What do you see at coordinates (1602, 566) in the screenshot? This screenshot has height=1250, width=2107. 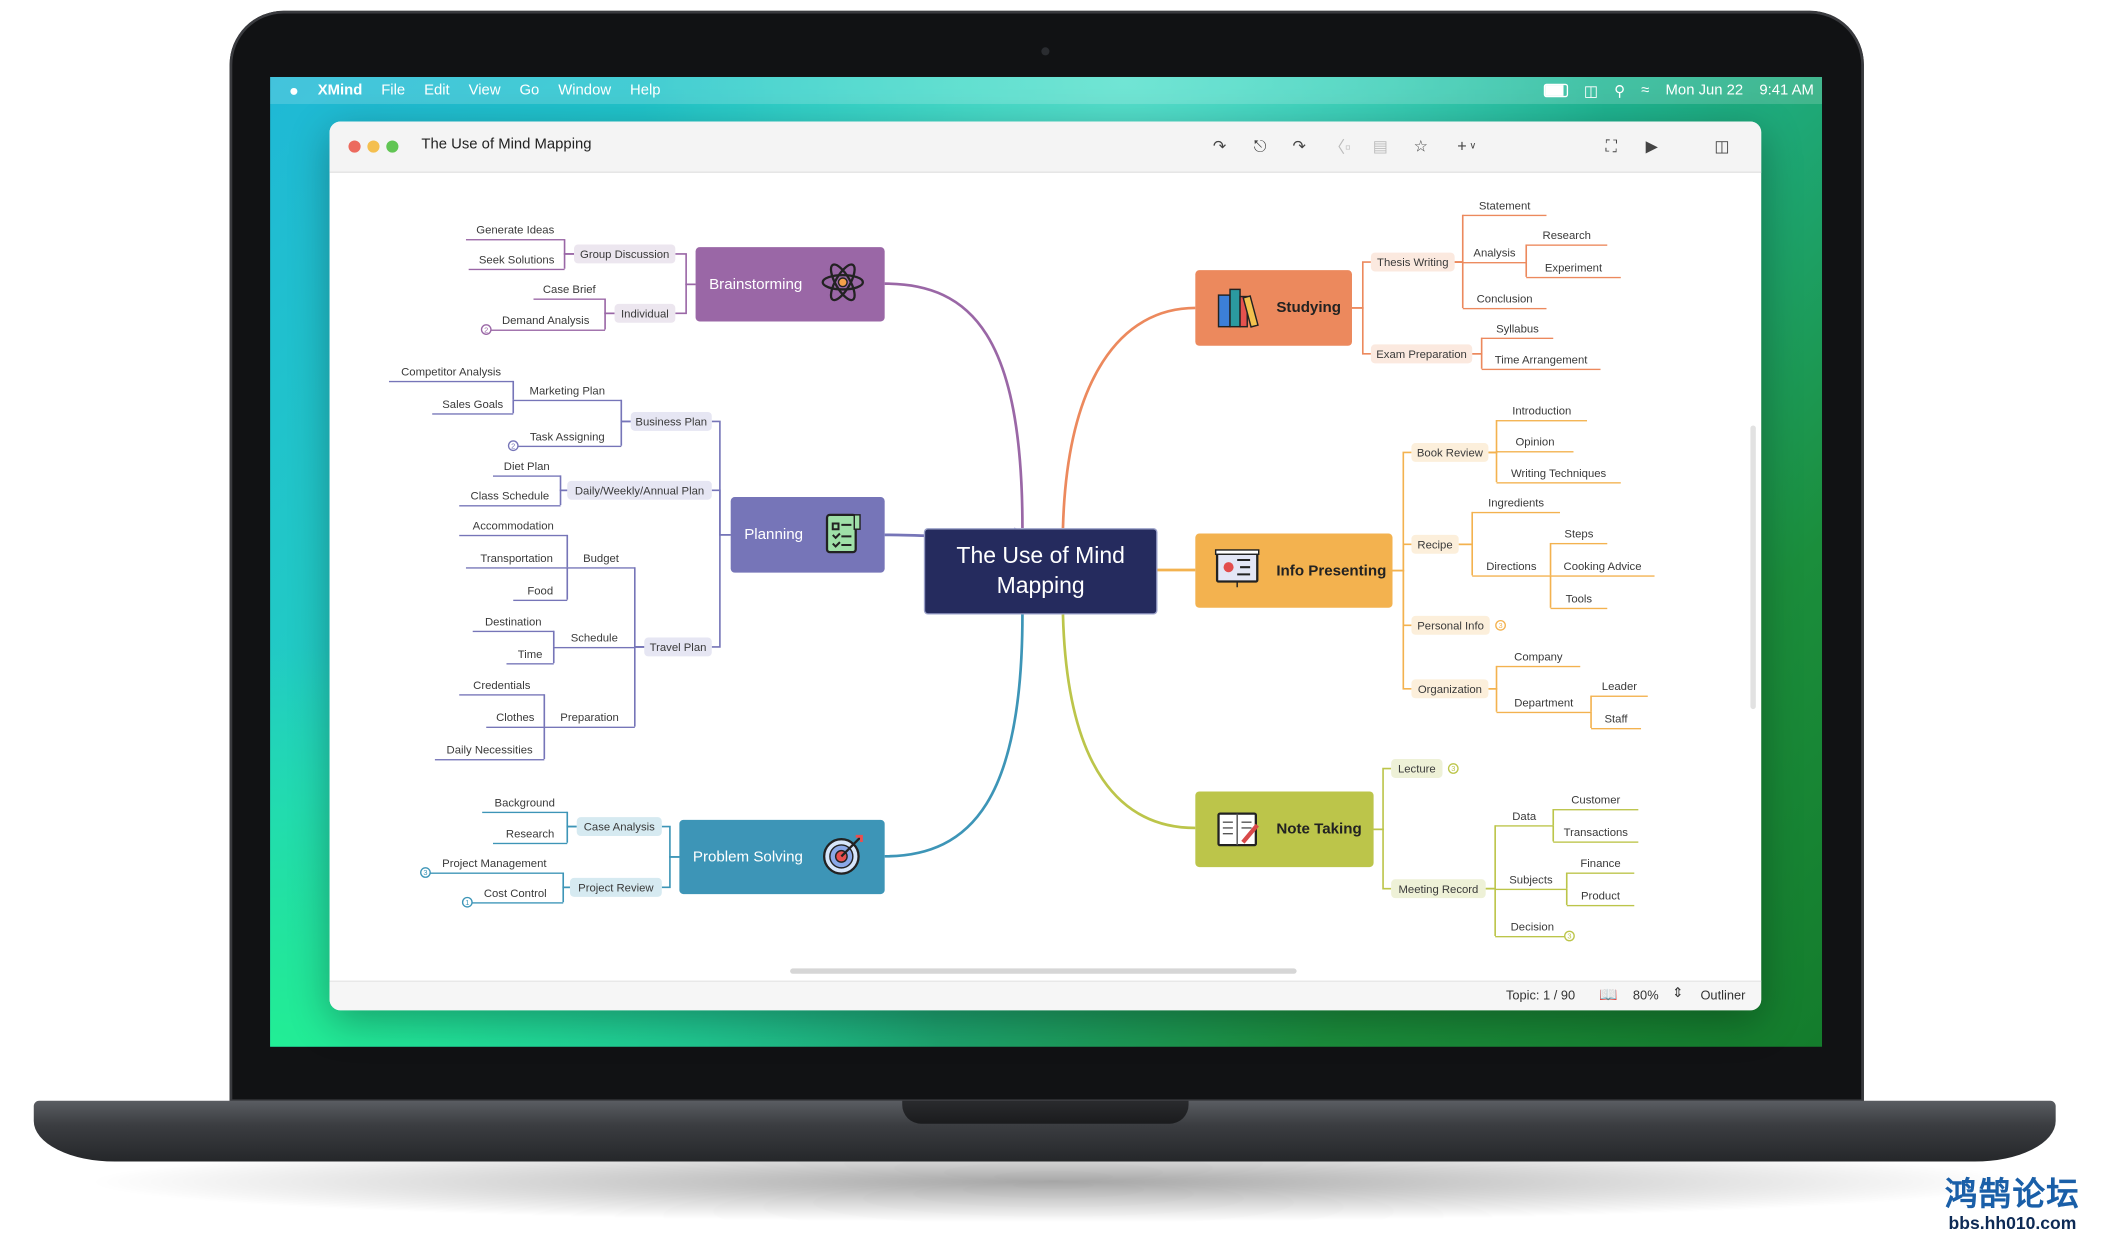 I see `leaf-topic: Cooking Advice` at bounding box center [1602, 566].